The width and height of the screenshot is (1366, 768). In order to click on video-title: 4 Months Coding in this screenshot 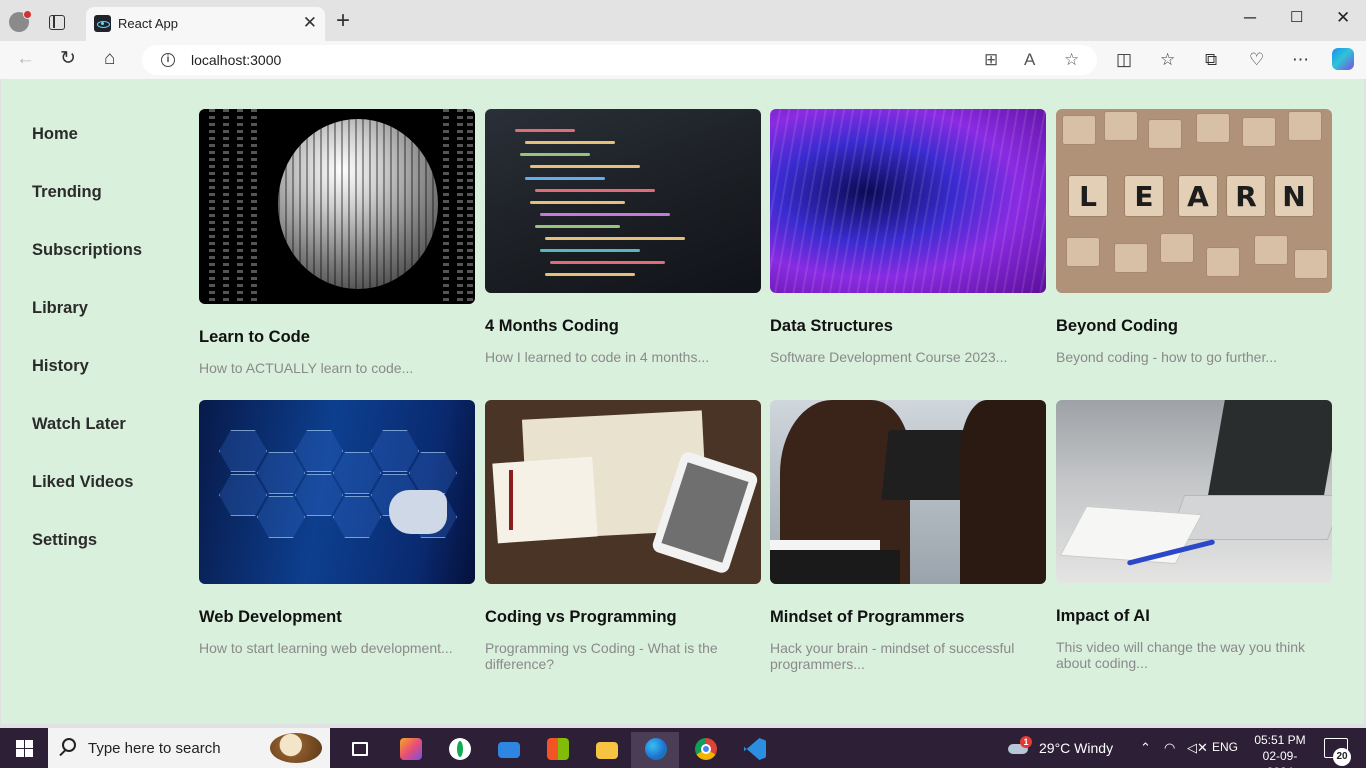, I will do `click(552, 326)`.